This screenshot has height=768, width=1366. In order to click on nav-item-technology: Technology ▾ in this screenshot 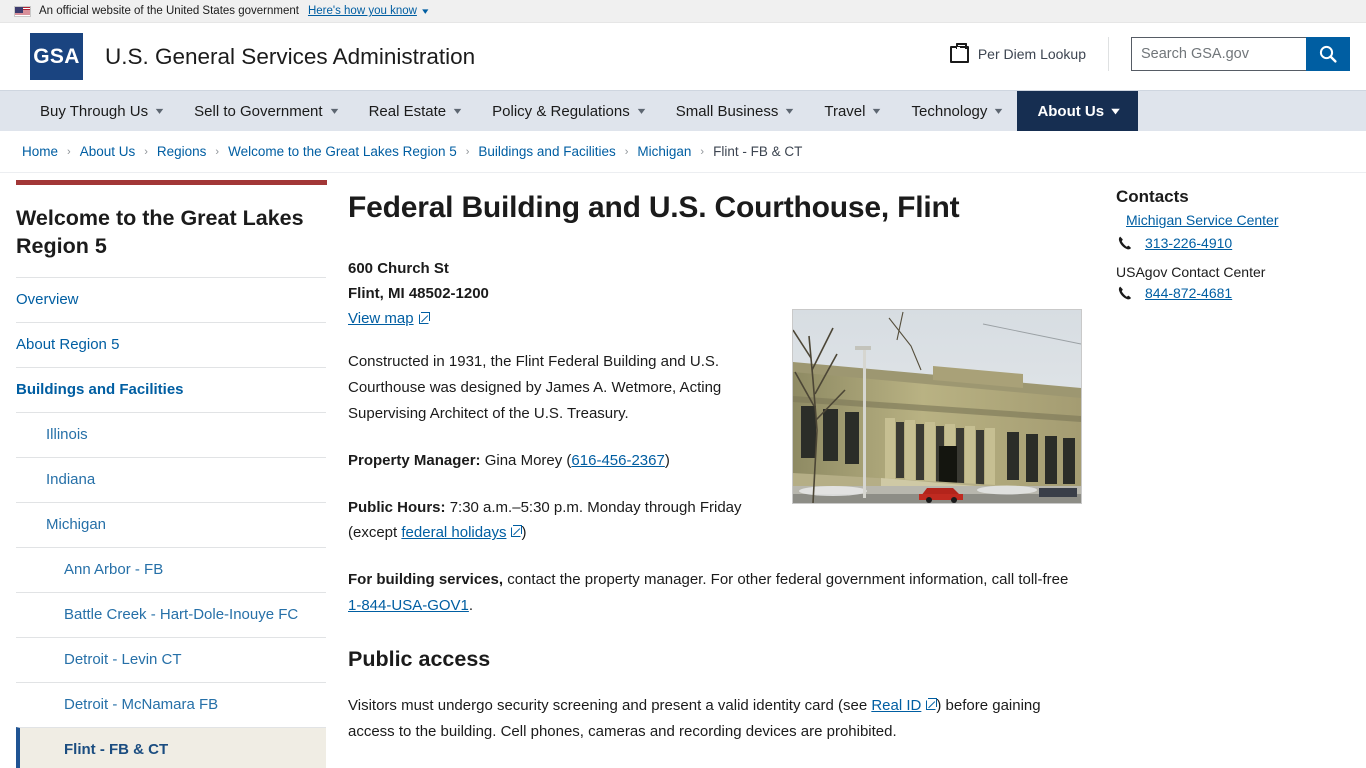, I will do `click(957, 111)`.